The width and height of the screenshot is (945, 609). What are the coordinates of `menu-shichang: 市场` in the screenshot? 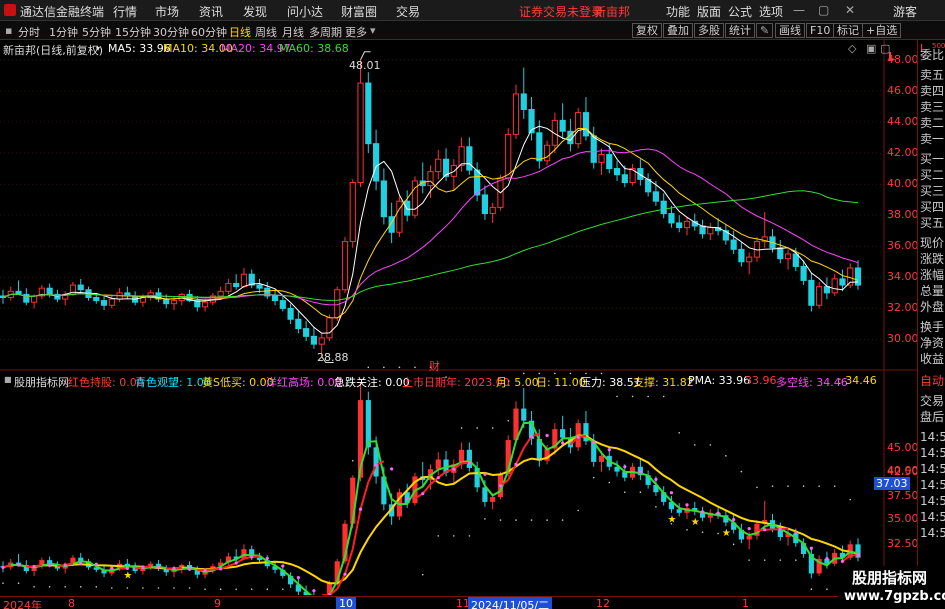 It's located at (167, 11).